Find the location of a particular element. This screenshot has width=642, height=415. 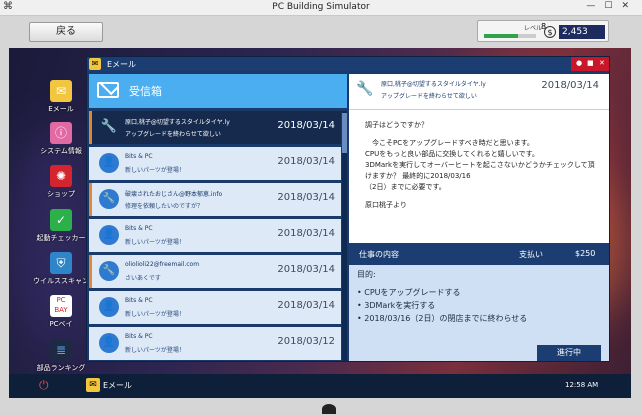

status-panel: レベル 8 $ 2,453 is located at coordinates (543, 31).